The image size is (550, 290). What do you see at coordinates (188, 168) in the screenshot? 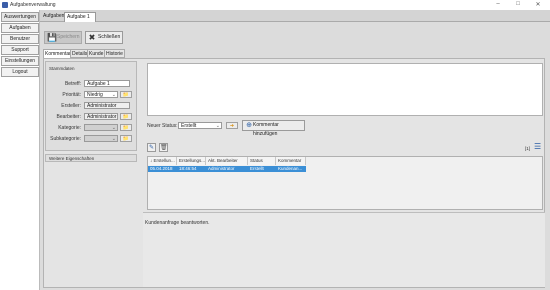
I see `table-cell: 18:46:54` at bounding box center [188, 168].